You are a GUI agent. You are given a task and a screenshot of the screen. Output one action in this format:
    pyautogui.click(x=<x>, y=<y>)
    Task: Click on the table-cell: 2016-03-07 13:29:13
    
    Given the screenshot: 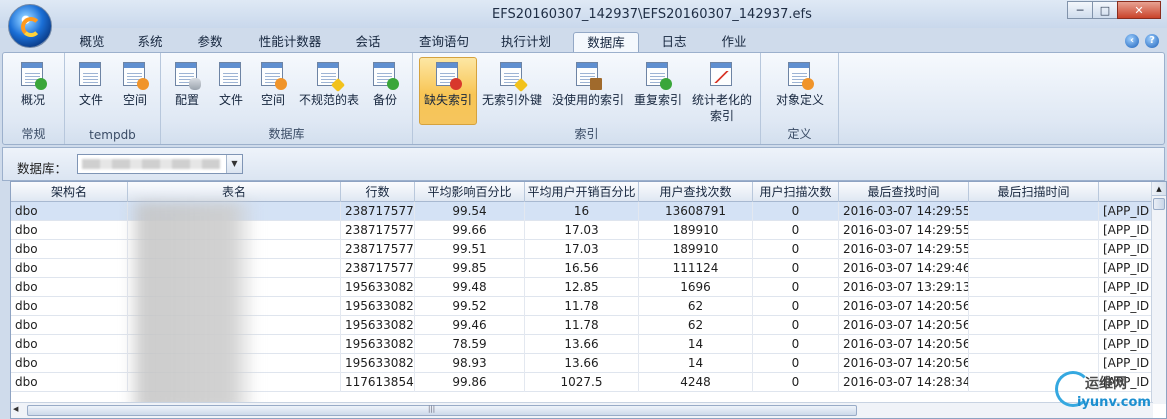 What is the action you would take?
    pyautogui.click(x=904, y=287)
    